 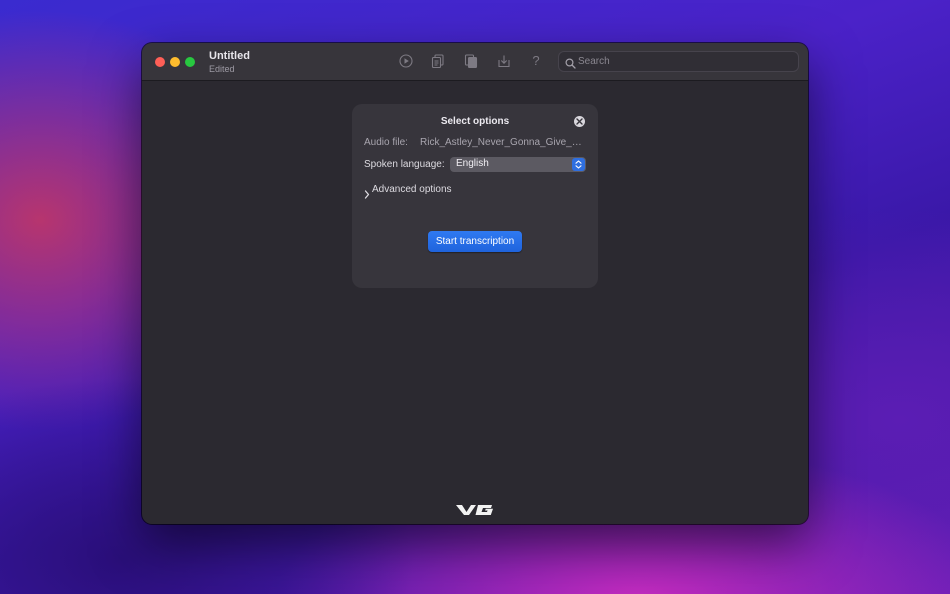 What do you see at coordinates (472, 163) in the screenshot?
I see `spoken-language-value: English` at bounding box center [472, 163].